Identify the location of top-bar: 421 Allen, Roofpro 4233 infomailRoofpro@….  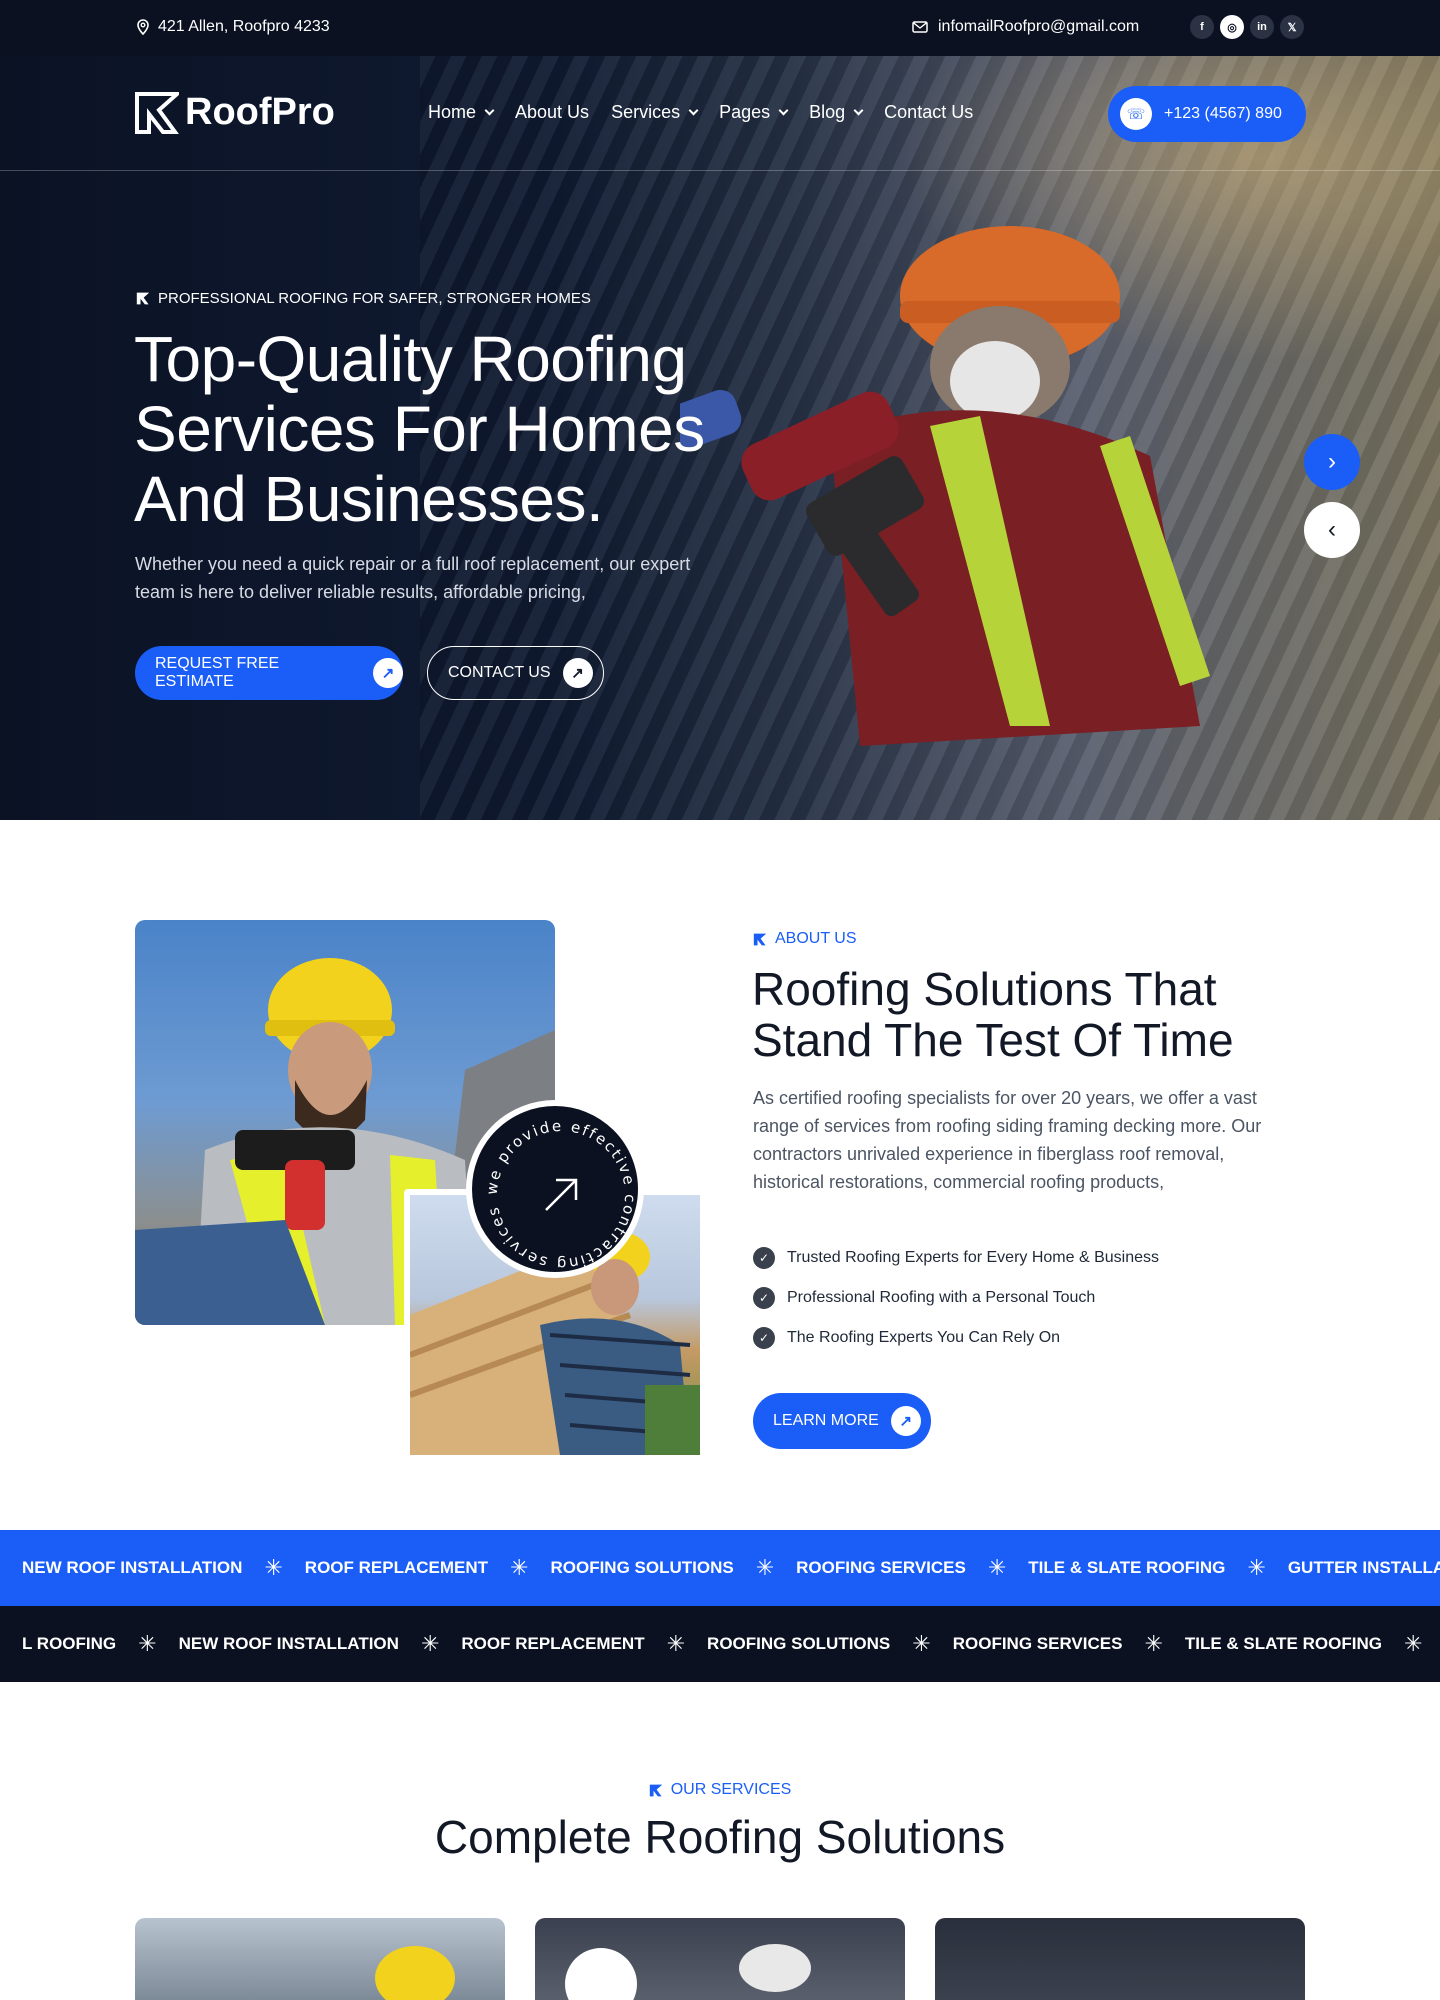
(720, 28).